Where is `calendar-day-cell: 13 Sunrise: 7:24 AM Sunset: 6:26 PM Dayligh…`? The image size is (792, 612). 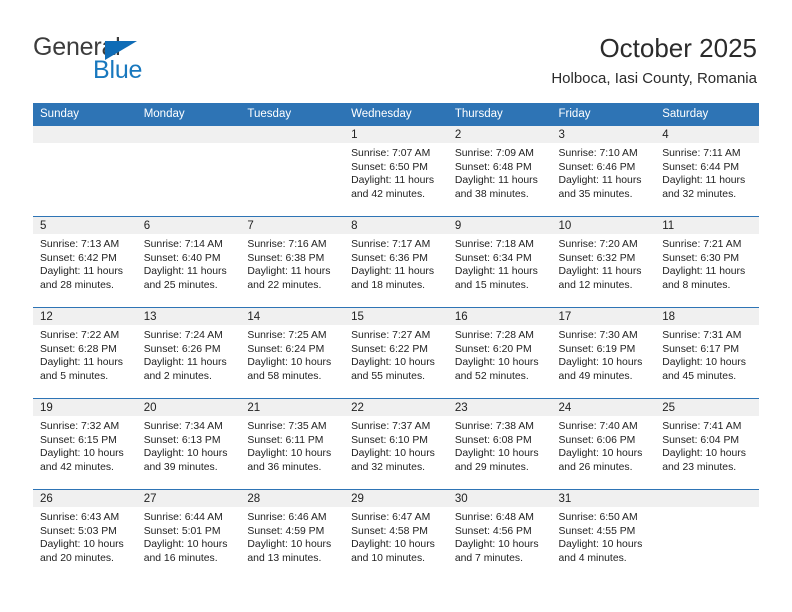
calendar-day-cell: 13 Sunrise: 7:24 AM Sunset: 6:26 PM Dayligh… is located at coordinates (188, 353).